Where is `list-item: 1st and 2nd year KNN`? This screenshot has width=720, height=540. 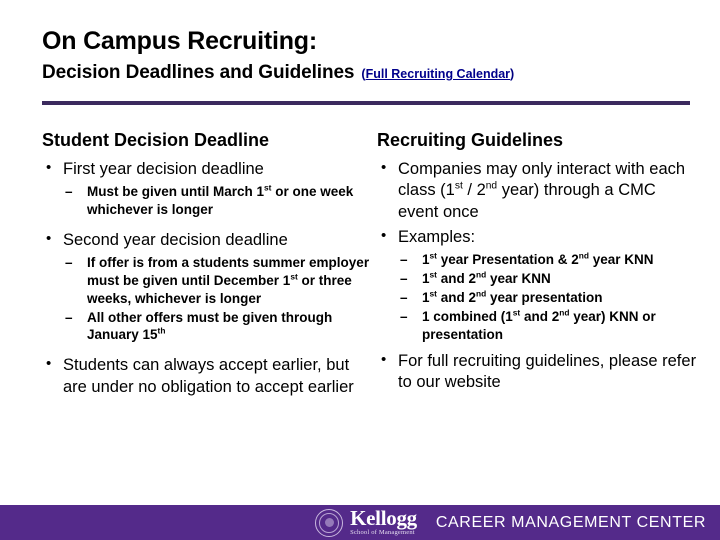
list-item: 1st and 2nd year KNN is located at coordinates (547, 279).